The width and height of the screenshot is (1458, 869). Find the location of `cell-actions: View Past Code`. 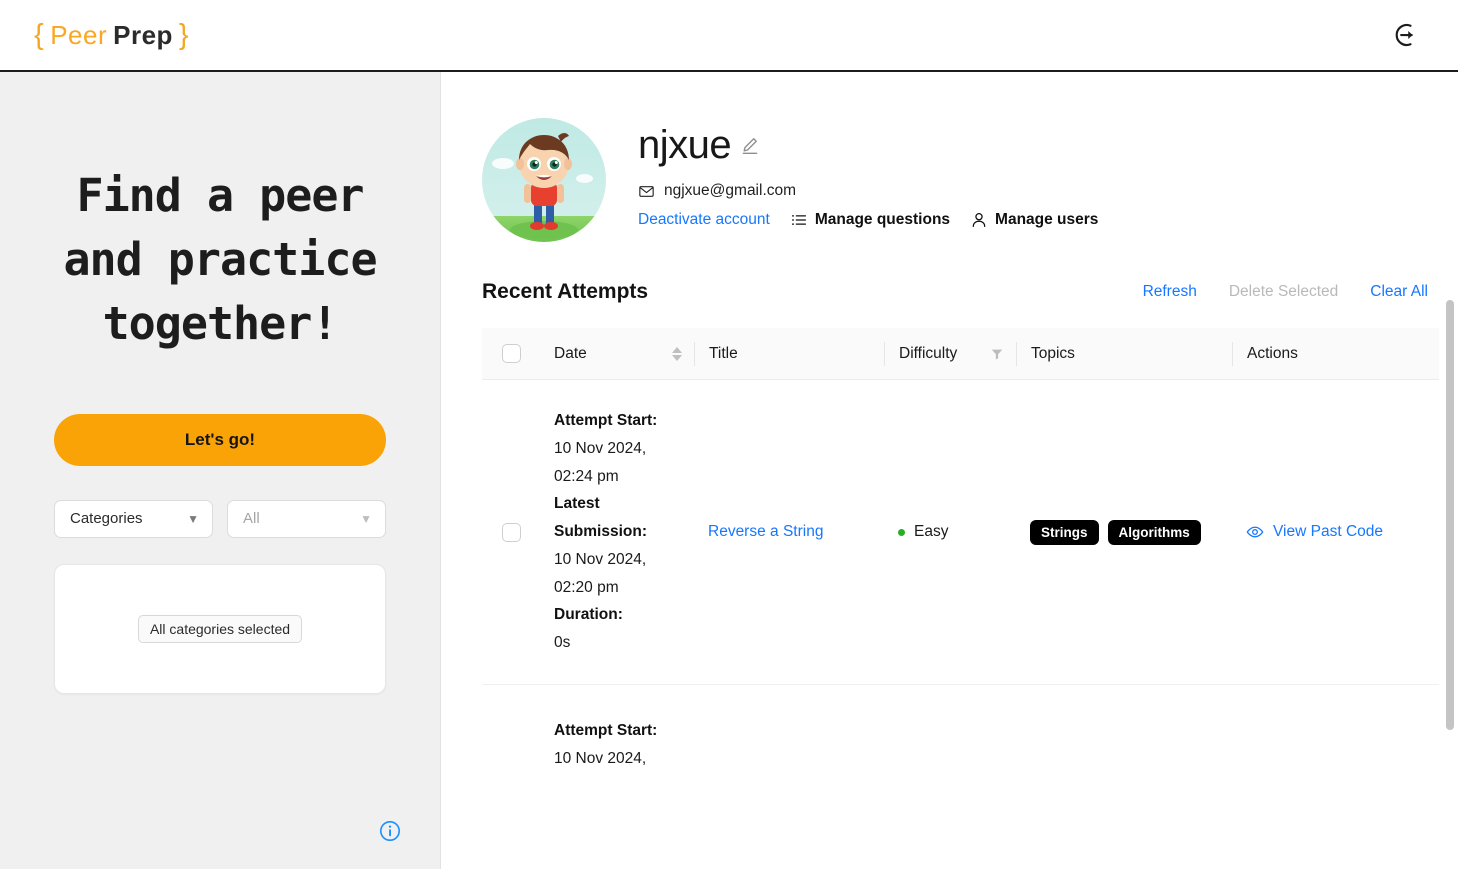

cell-actions: View Past Code is located at coordinates (1335, 532).